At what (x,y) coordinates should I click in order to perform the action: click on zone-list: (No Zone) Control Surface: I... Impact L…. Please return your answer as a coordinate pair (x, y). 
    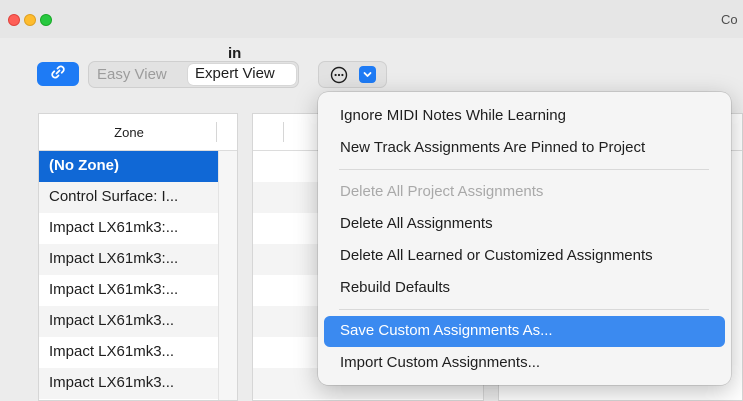
    Looking at the image, I should click on (128, 275).